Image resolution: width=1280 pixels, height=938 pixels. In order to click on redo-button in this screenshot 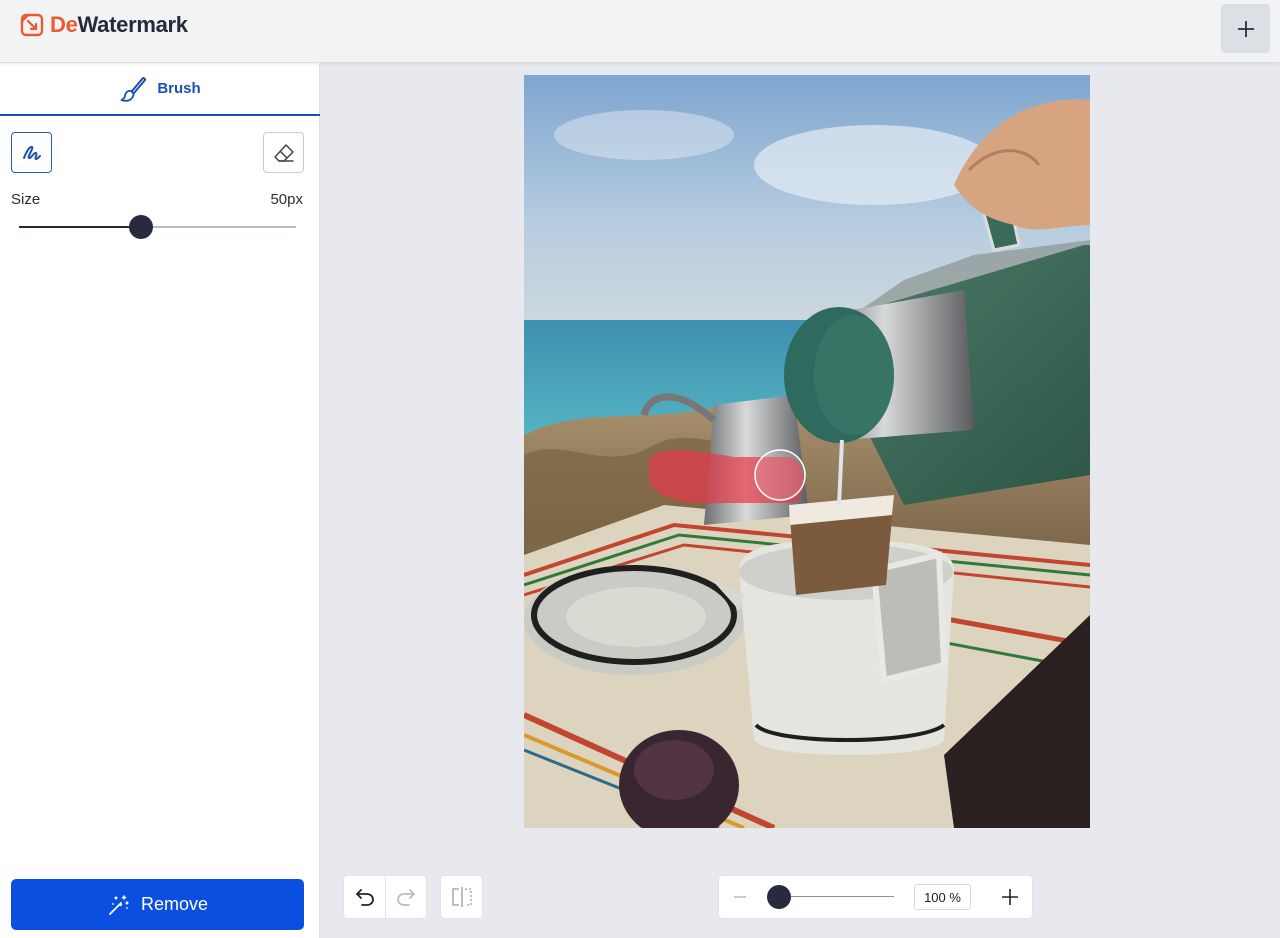, I will do `click(405, 897)`.